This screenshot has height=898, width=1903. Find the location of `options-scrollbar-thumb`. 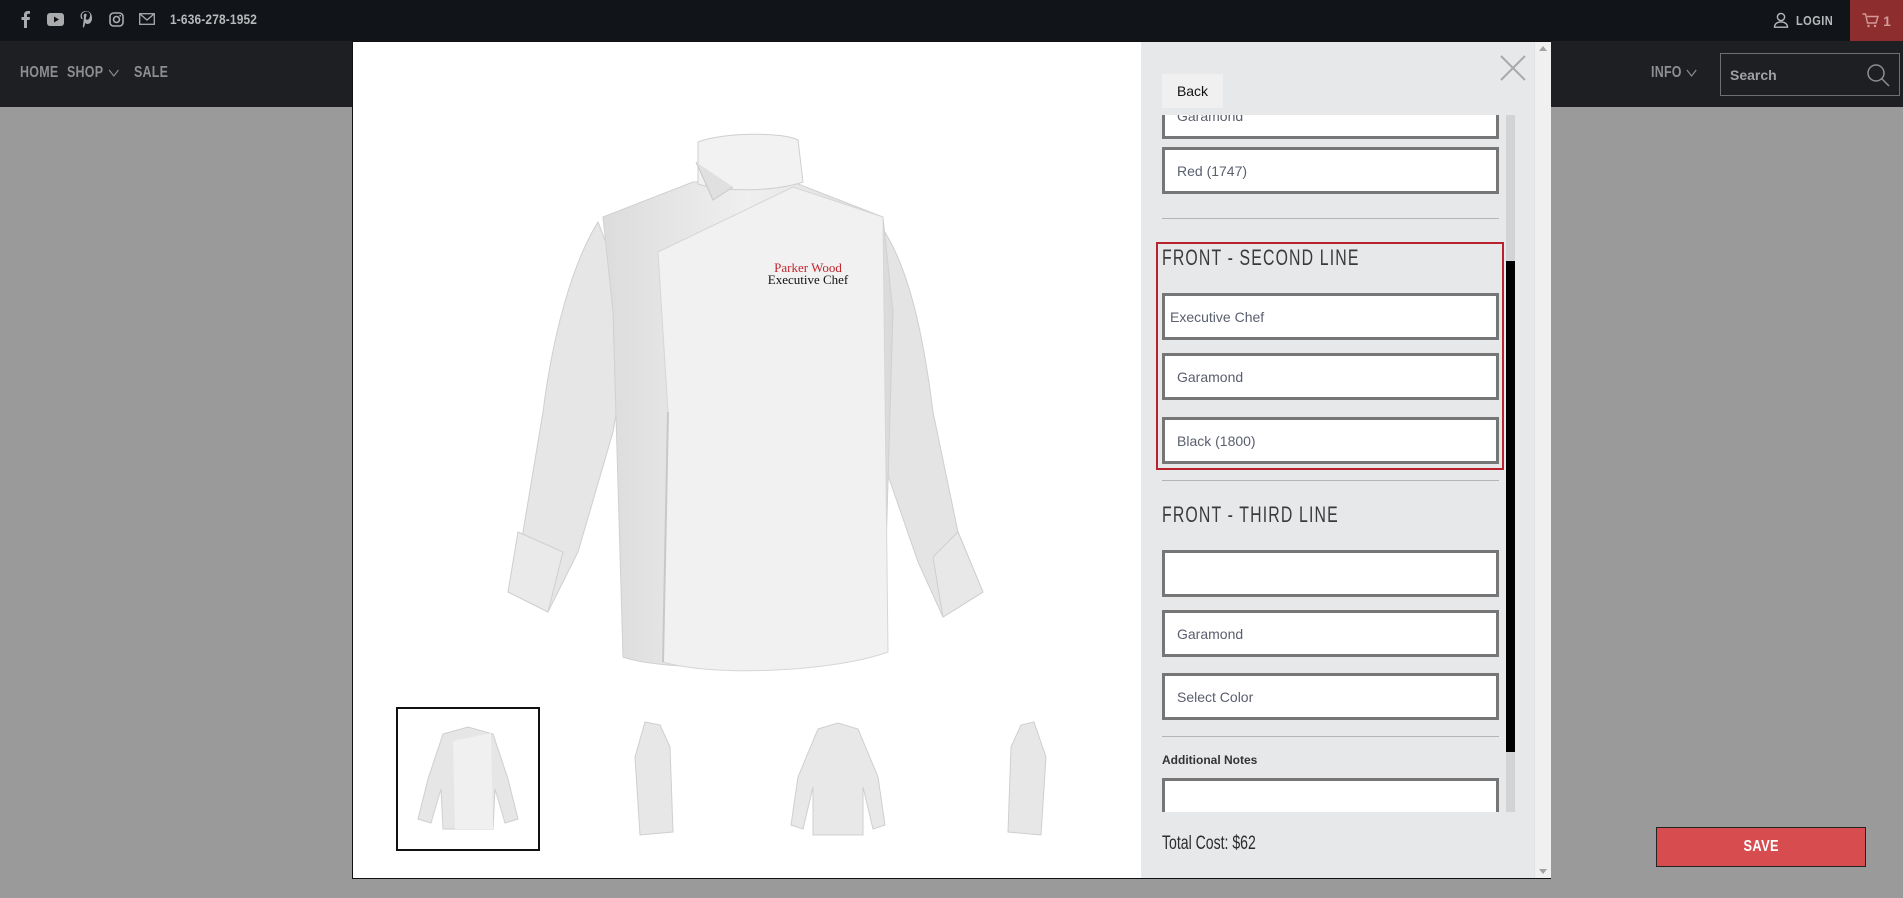

options-scrollbar-thumb is located at coordinates (1510, 506).